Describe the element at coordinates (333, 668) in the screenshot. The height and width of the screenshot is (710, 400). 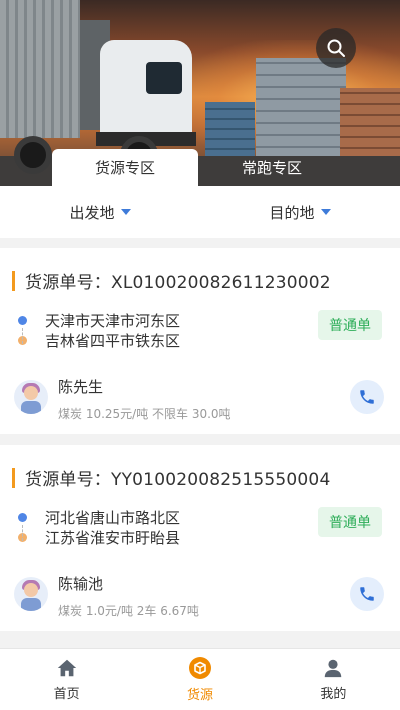
I see `user-icon` at that location.